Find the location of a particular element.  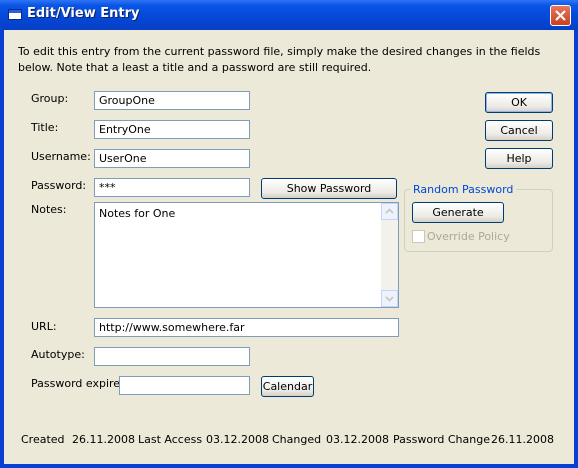

close-icon is located at coordinates (560, 15).